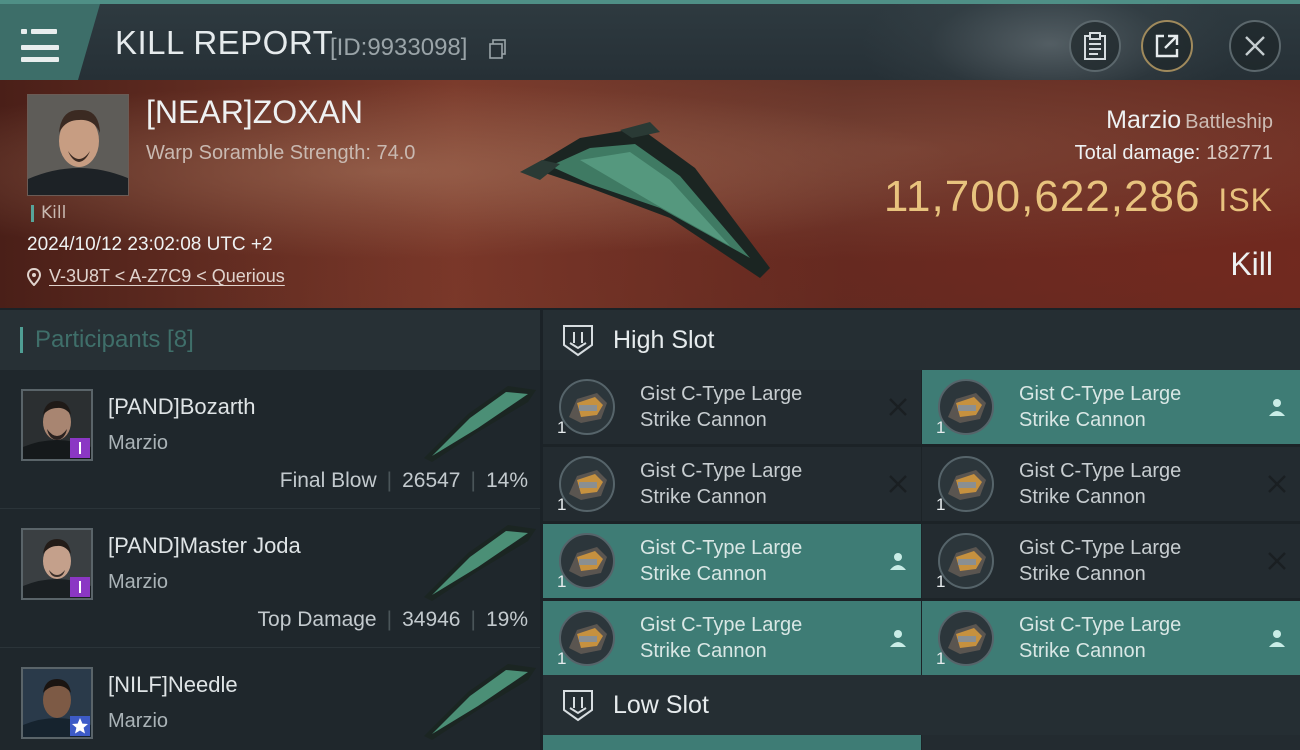  What do you see at coordinates (80, 726) in the screenshot?
I see `star-badge` at bounding box center [80, 726].